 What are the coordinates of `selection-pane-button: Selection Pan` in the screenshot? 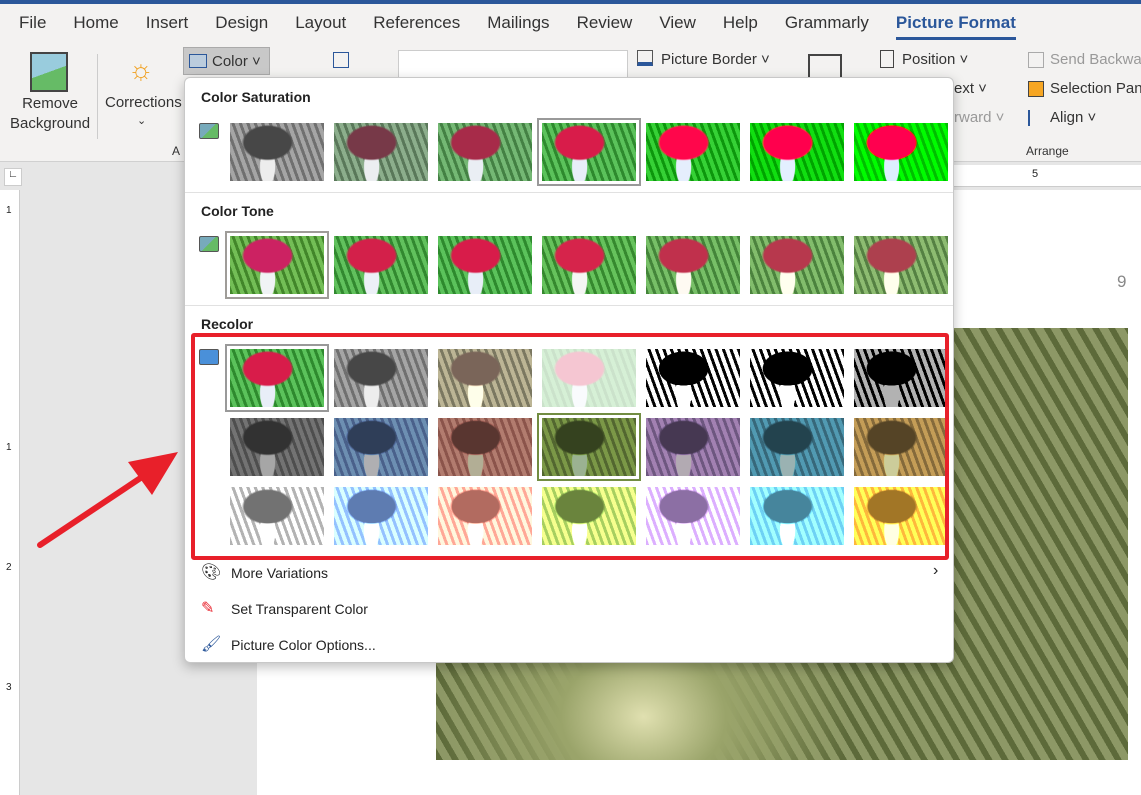 It's located at (1084, 89).